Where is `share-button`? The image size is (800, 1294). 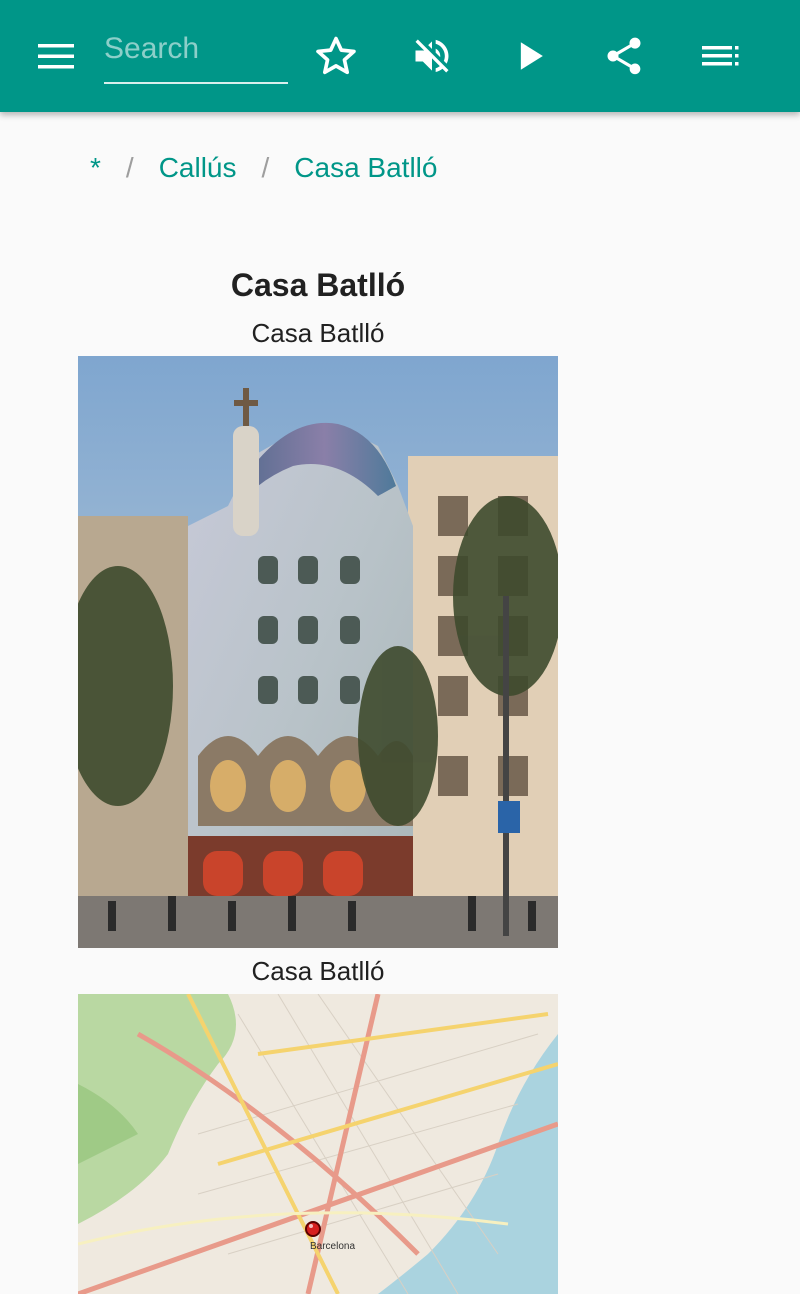
share-button is located at coordinates (624, 56).